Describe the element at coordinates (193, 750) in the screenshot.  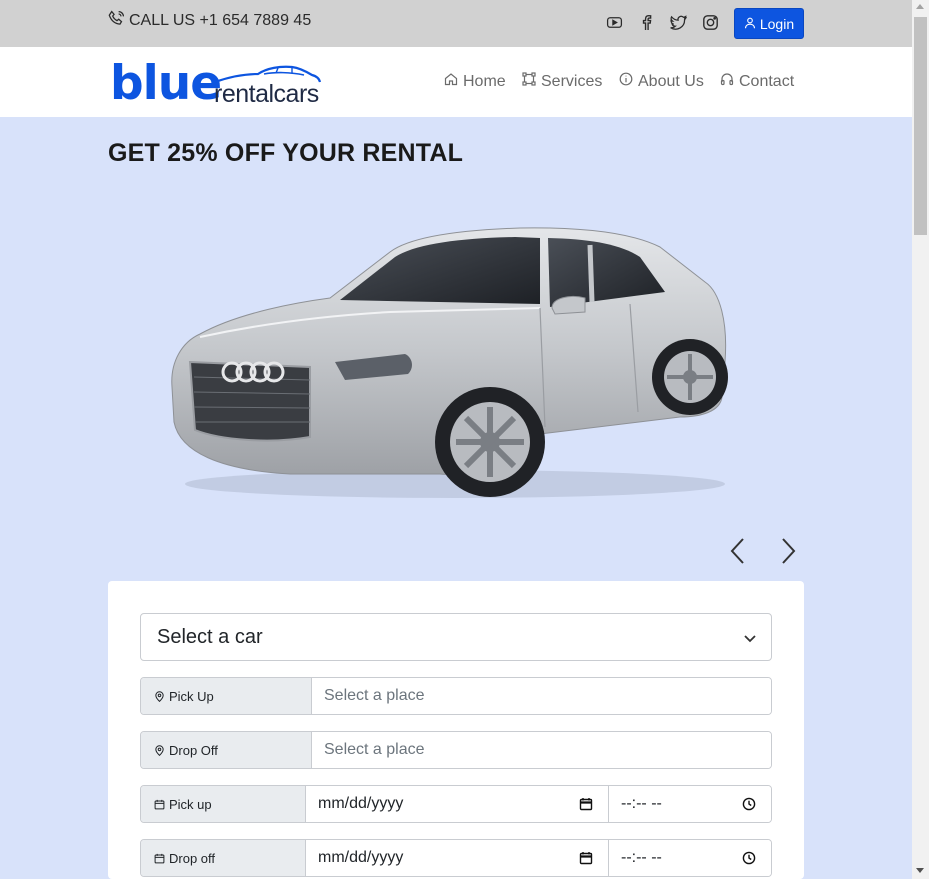
I see `dropoff-place-label-text: Drop Off` at that location.